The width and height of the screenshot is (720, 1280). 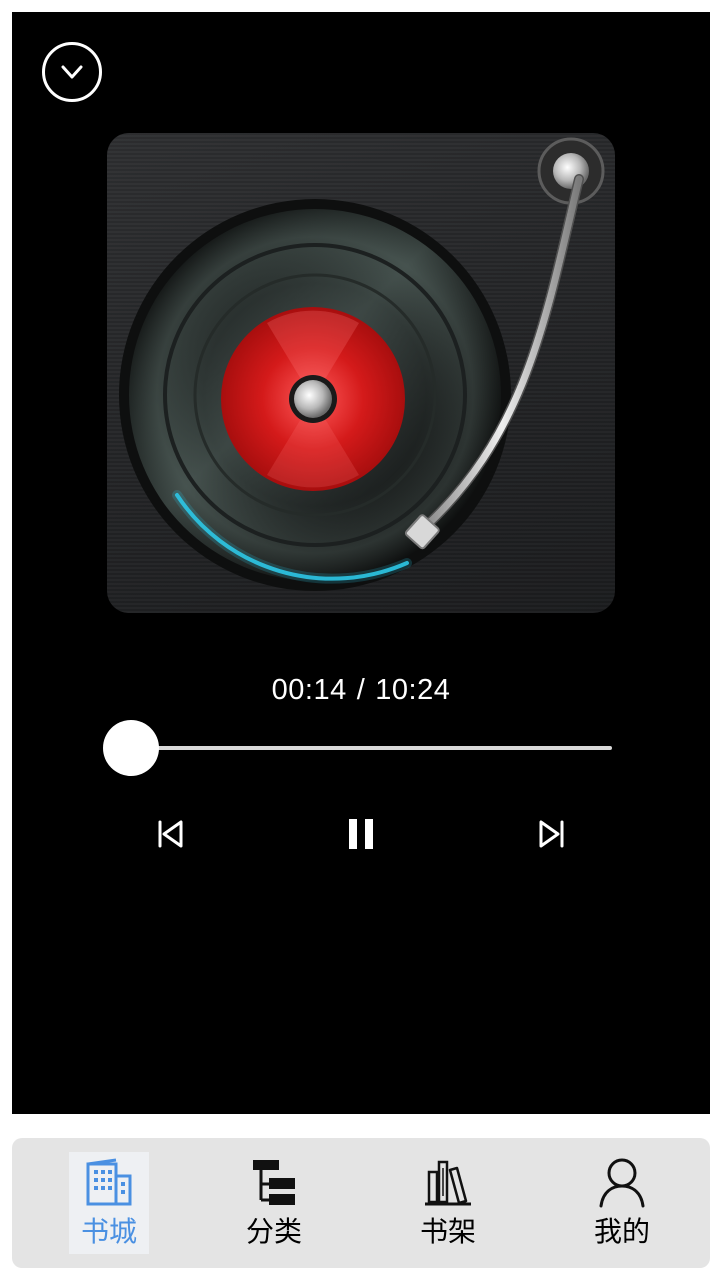 I want to click on previous-button, so click(x=170, y=834).